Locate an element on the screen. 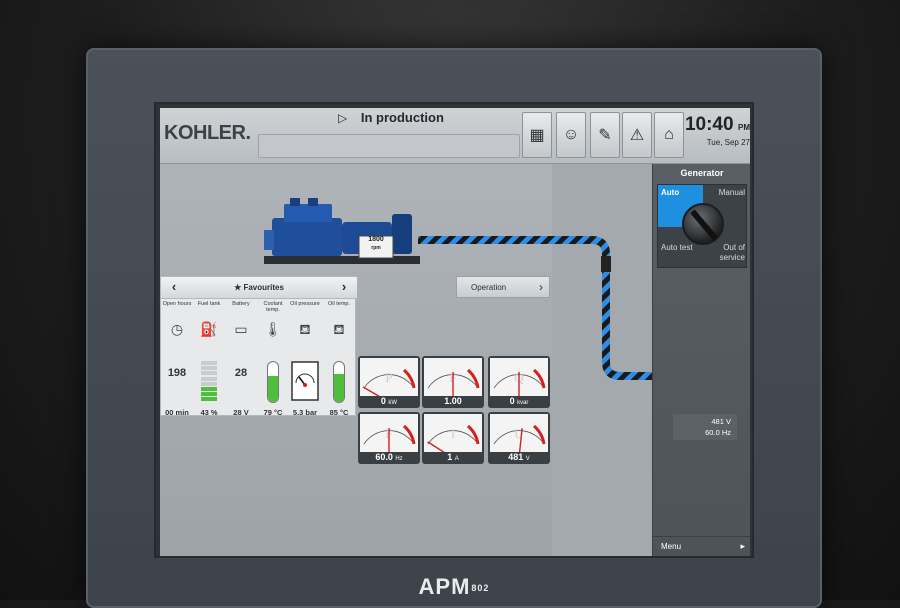 The image size is (900, 608). meter-4: I 1 A is located at coordinates (453, 438).